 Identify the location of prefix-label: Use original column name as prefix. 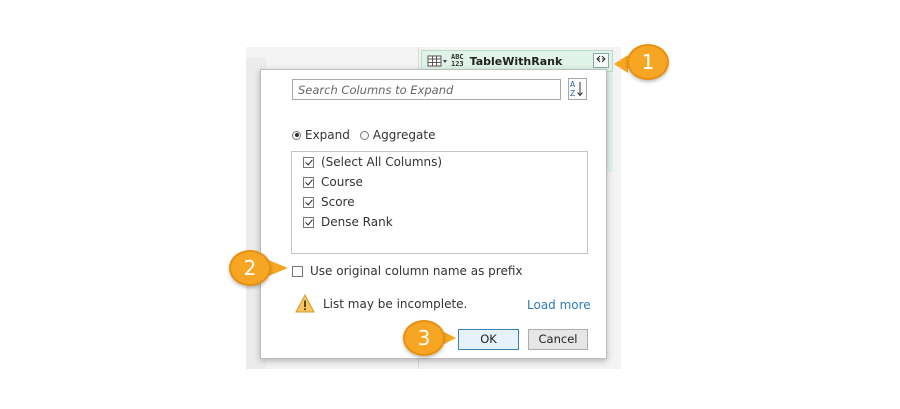
(416, 271).